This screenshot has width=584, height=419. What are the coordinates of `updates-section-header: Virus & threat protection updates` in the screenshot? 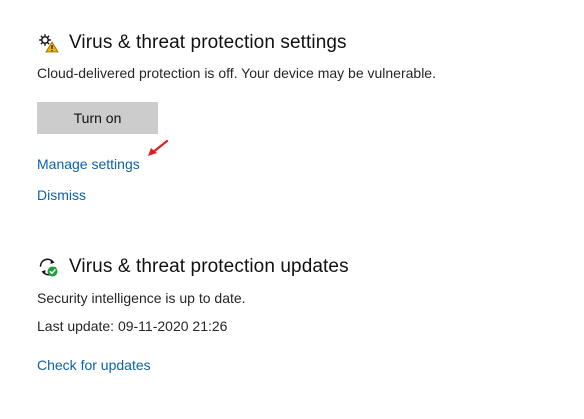 It's located at (193, 267).